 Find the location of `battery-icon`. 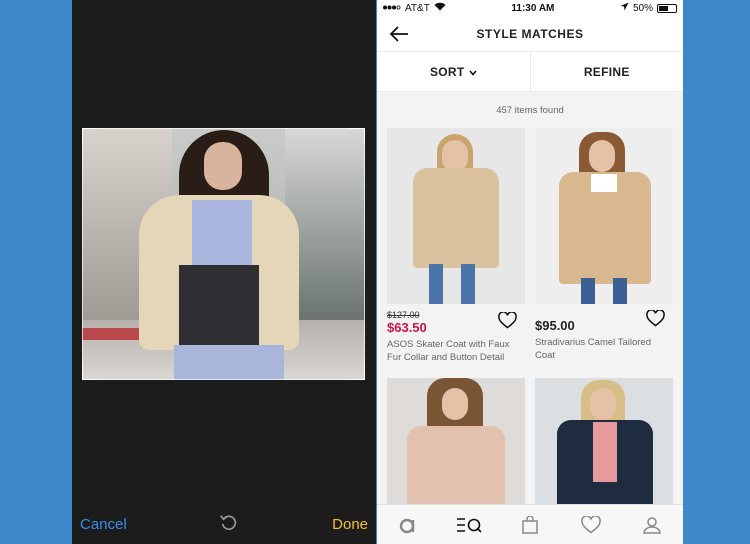

battery-icon is located at coordinates (666, 8).